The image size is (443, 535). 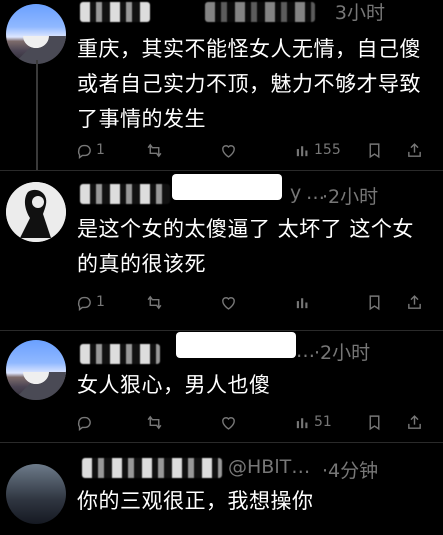 What do you see at coordinates (245, 246) in the screenshot?
I see `post-content: 是这个女的太傻逼了 太坏了 这个女的真的很该死` at bounding box center [245, 246].